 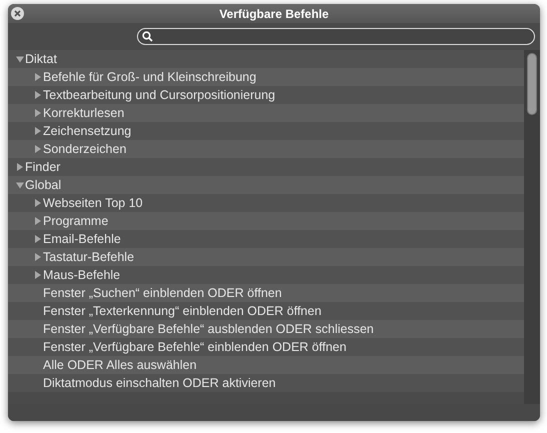 What do you see at coordinates (42, 167) in the screenshot?
I see `category-item: Finder` at bounding box center [42, 167].